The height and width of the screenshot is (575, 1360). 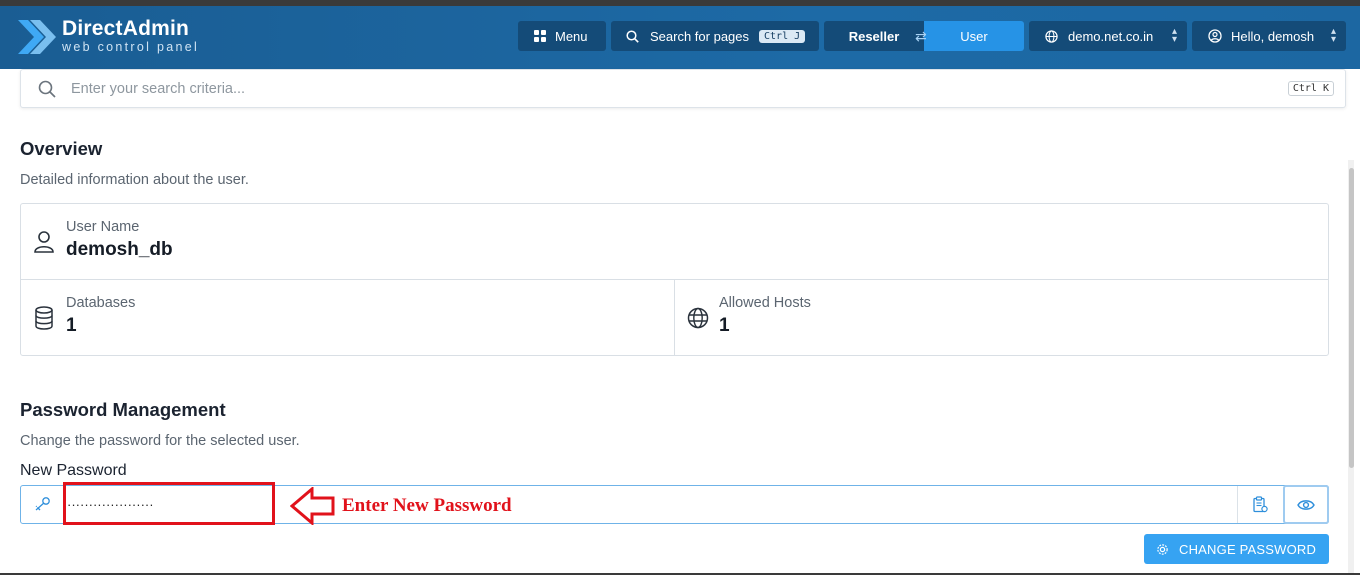 I want to click on databases-value: 1, so click(x=71, y=325).